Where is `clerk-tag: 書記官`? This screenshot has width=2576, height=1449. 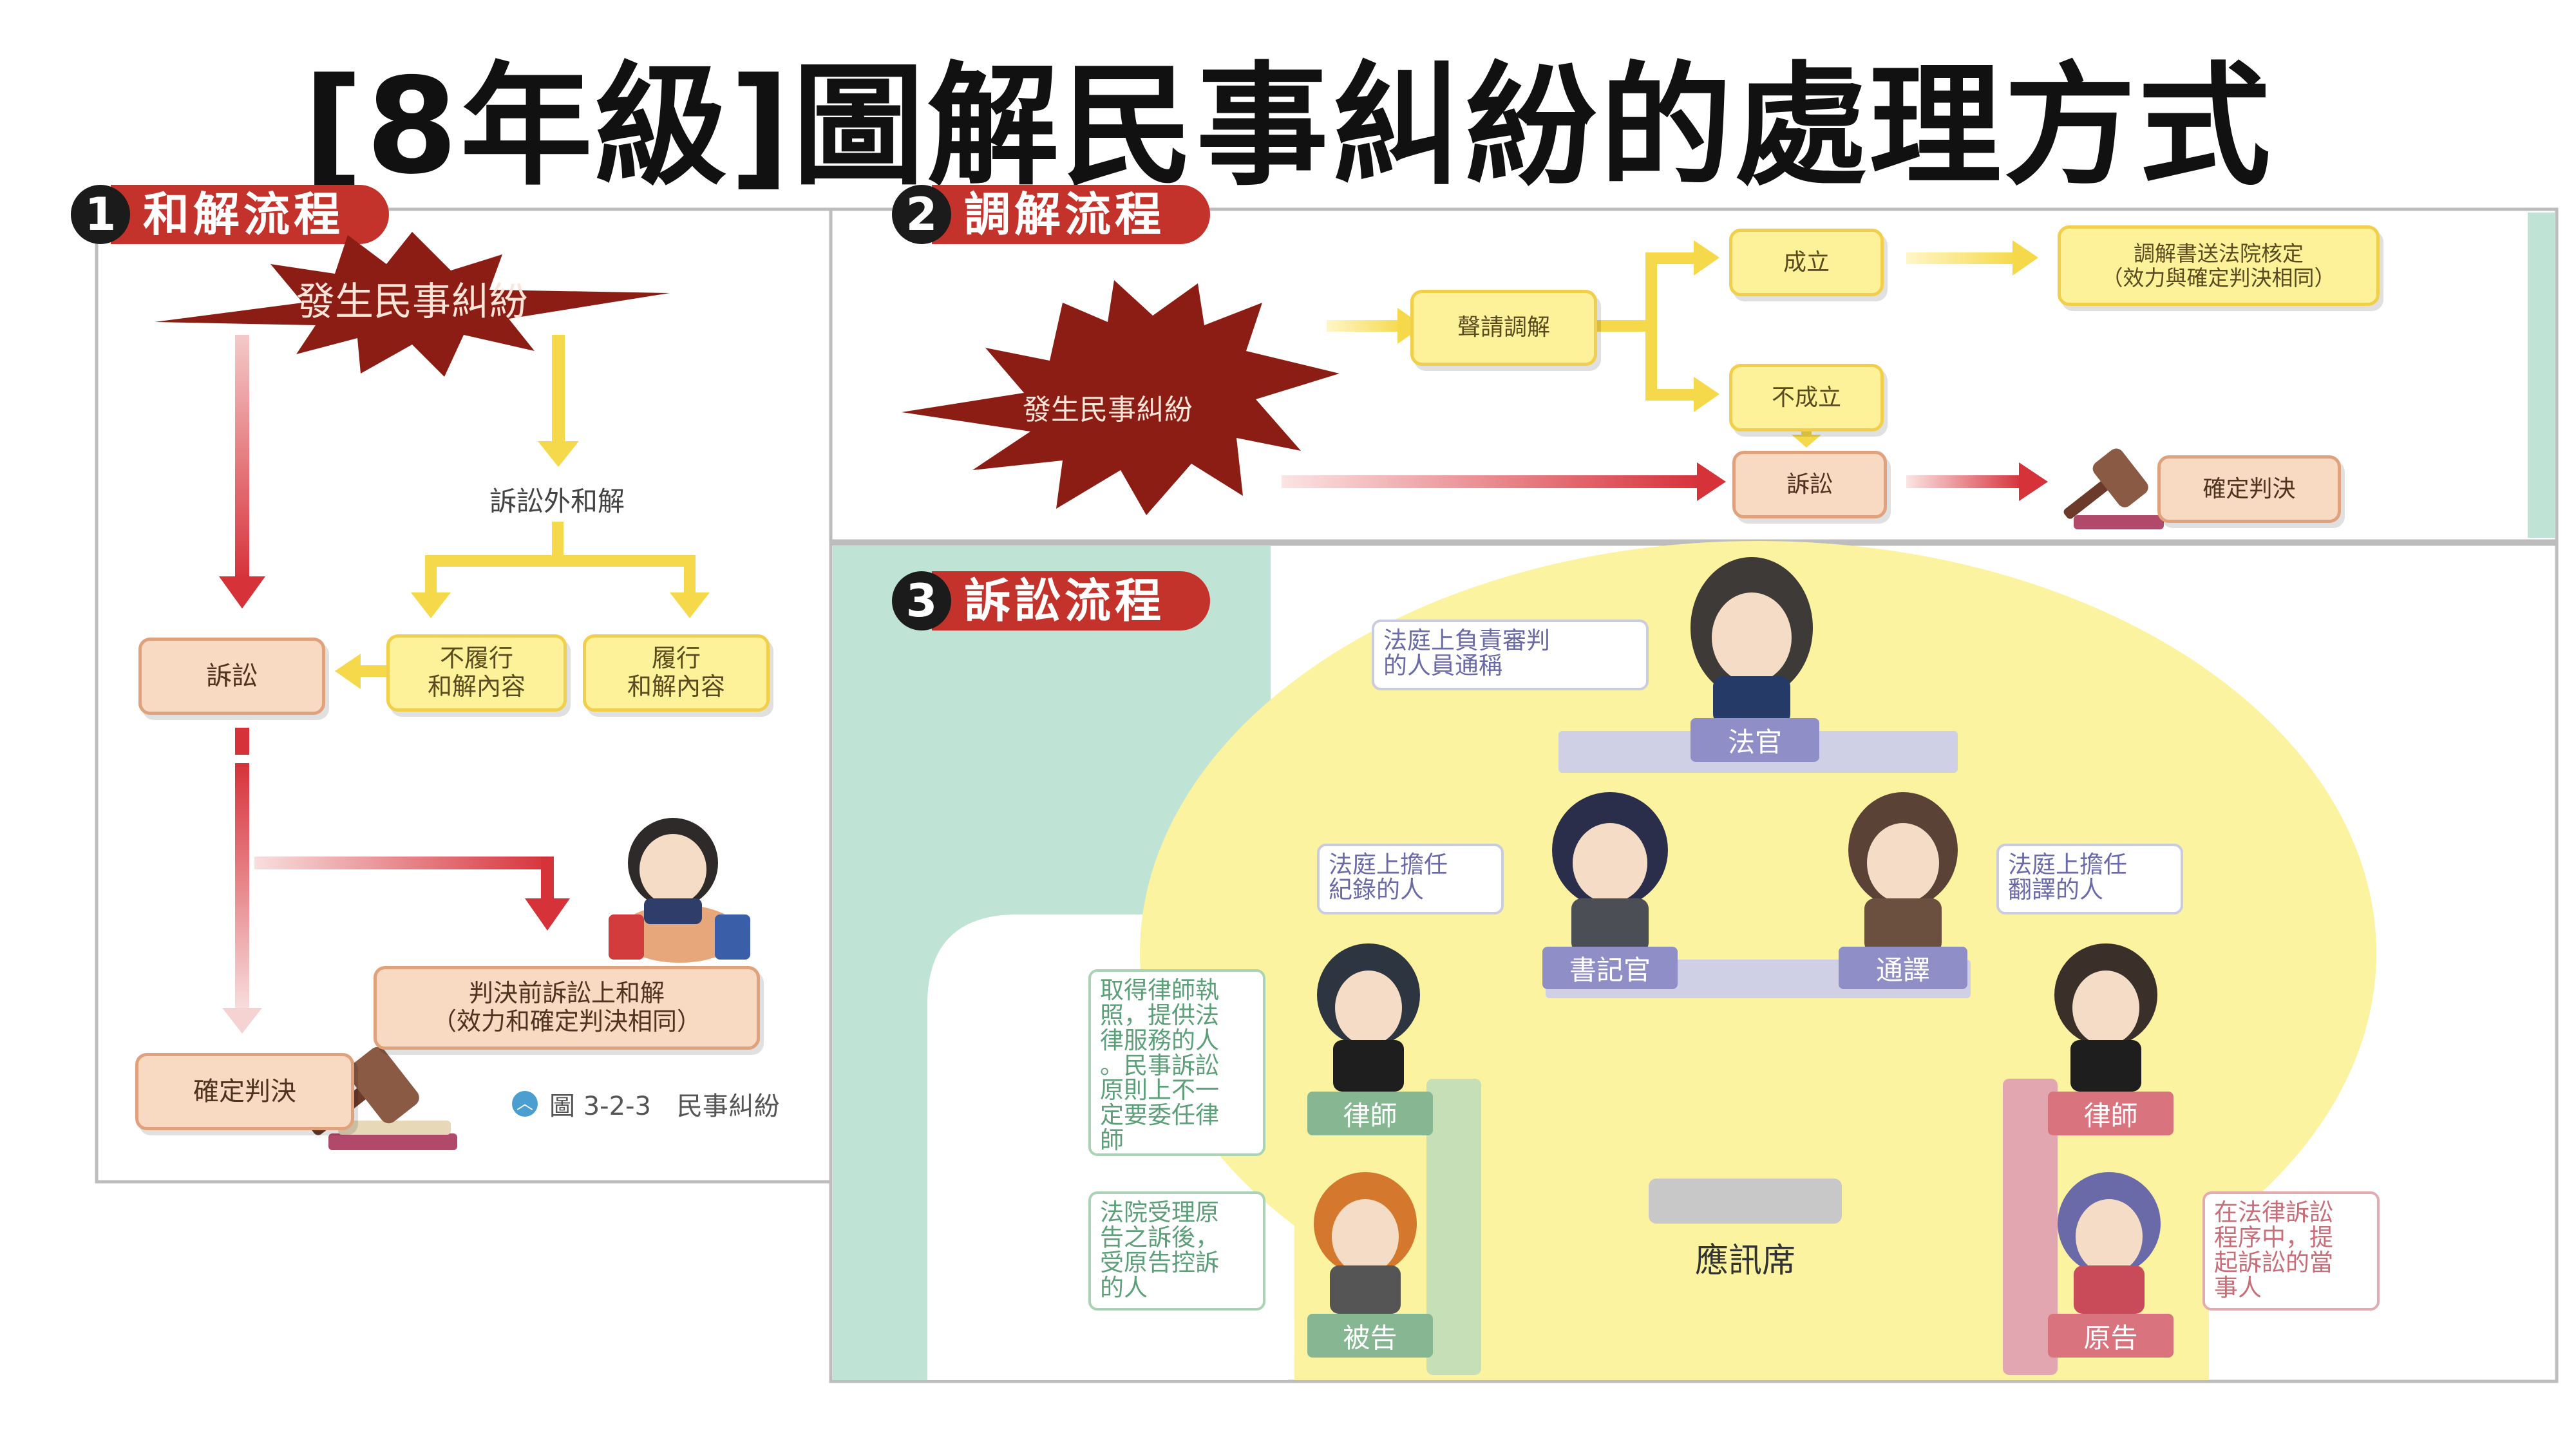 clerk-tag: 書記官 is located at coordinates (1610, 968).